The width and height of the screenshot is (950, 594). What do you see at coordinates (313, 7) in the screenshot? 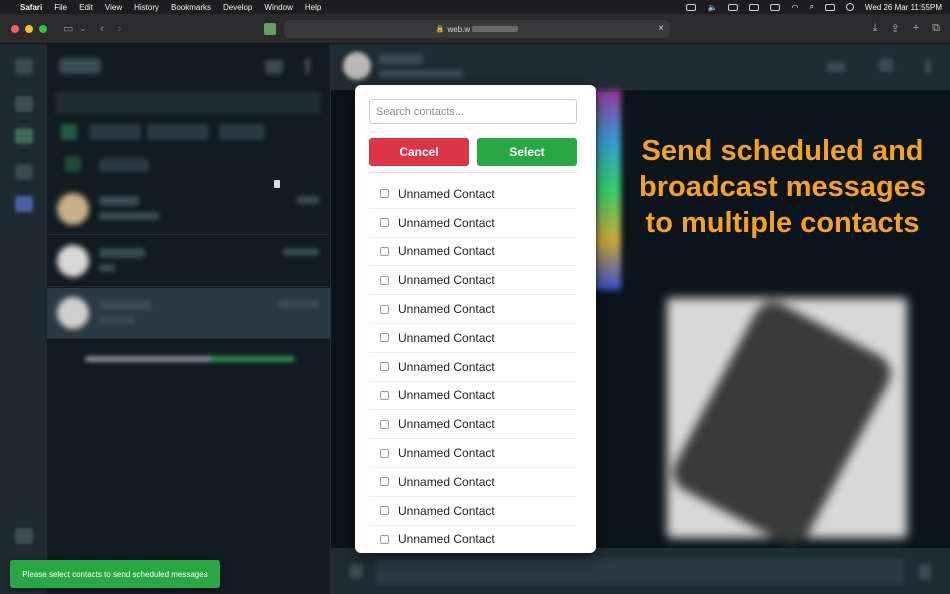
I see `menu-help: Help` at bounding box center [313, 7].